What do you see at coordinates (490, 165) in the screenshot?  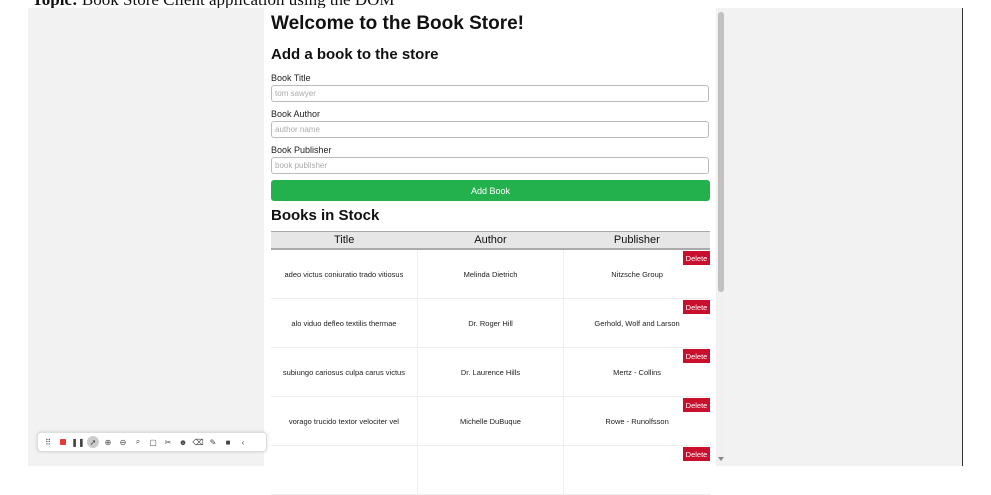 I see `book-publisher-input` at bounding box center [490, 165].